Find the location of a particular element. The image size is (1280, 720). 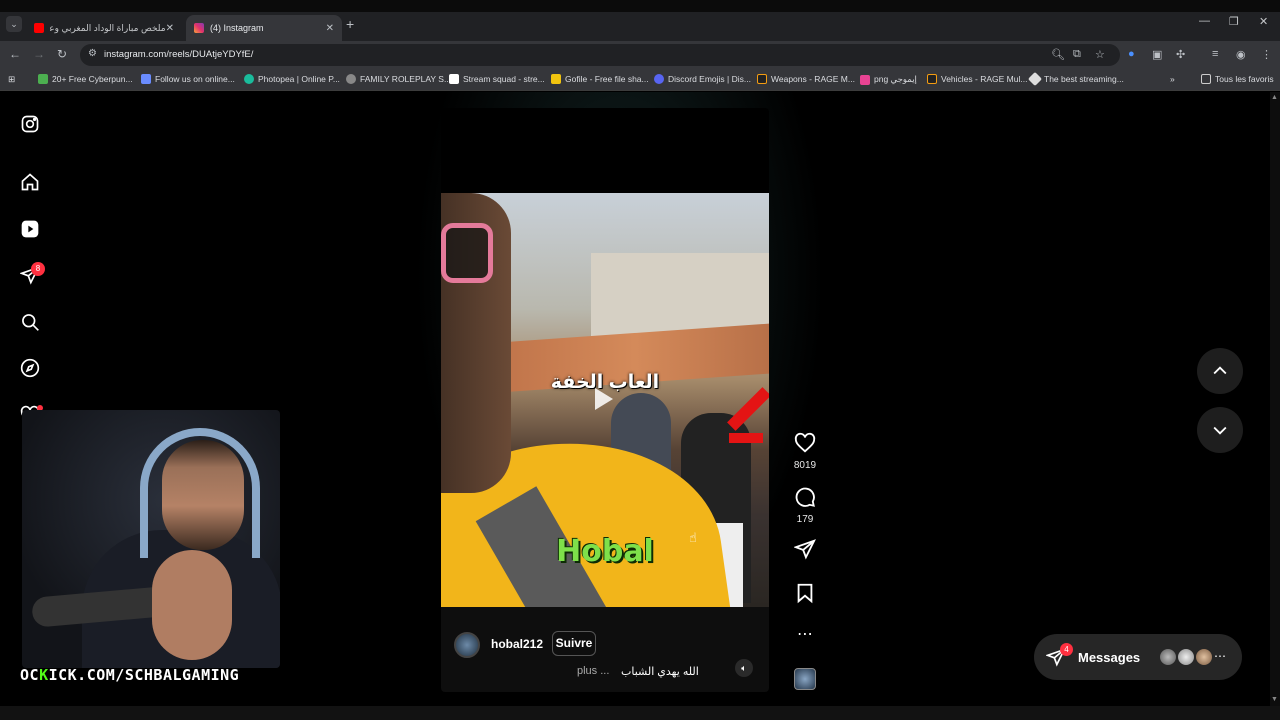

like-button: 8019 is located at coordinates (805, 451).